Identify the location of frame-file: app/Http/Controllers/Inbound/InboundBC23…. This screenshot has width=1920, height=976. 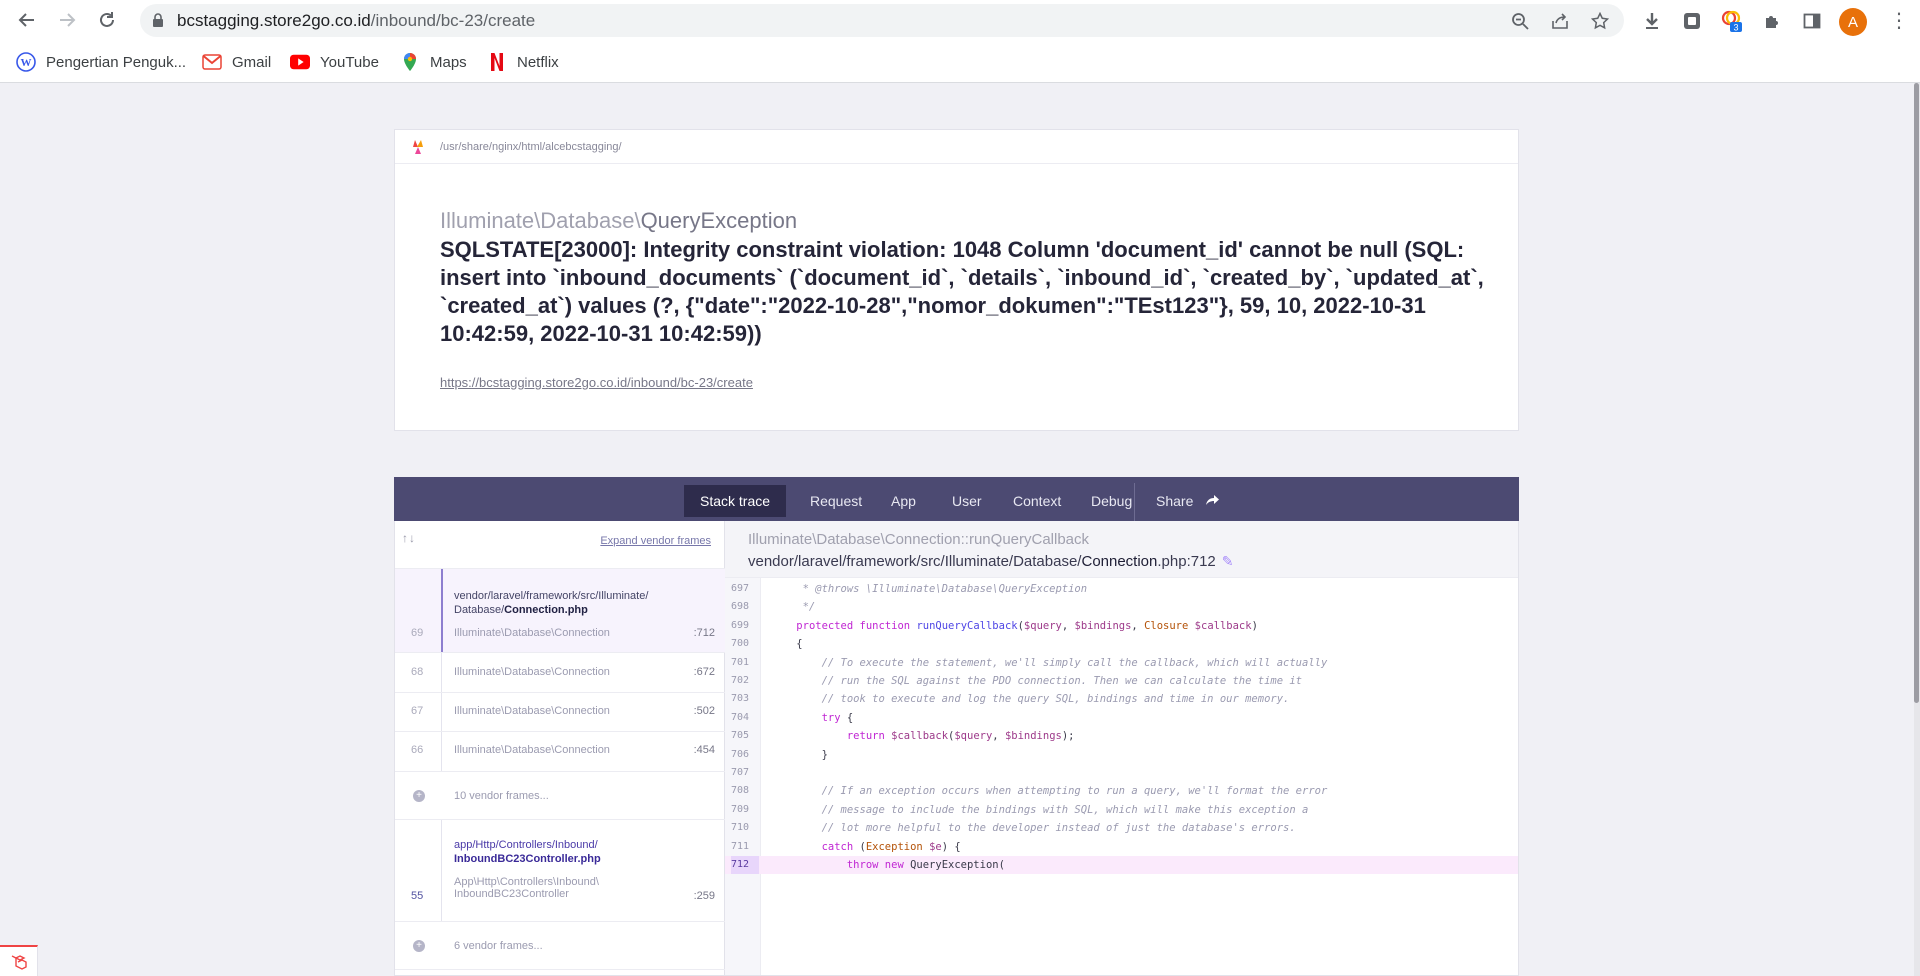
(527, 852).